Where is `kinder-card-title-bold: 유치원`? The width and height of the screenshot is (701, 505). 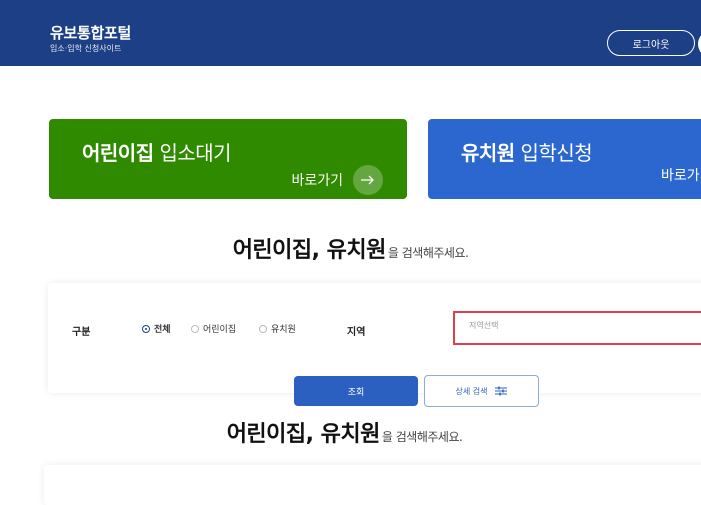
kinder-card-title-bold: 유치원 is located at coordinates (488, 153).